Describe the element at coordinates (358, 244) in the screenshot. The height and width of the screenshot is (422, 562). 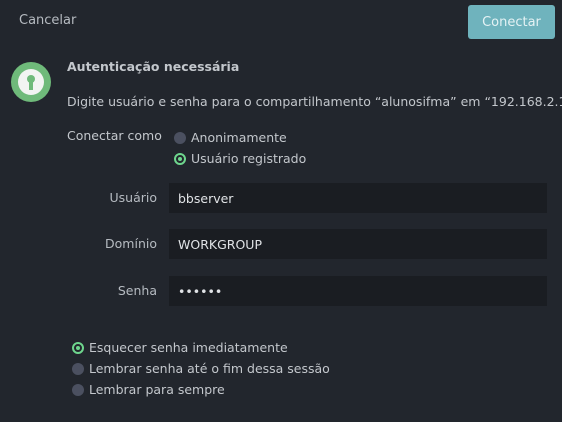
I see `domain-field: WORKGROUP` at that location.